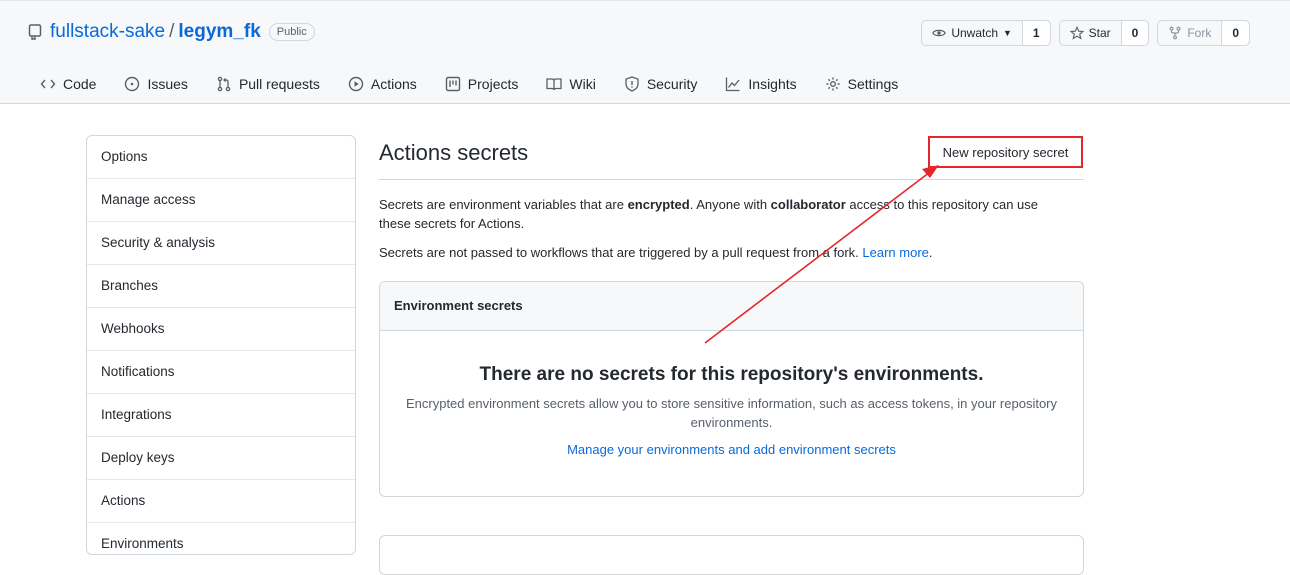  Describe the element at coordinates (1076, 33) in the screenshot. I see `star-icon` at that location.